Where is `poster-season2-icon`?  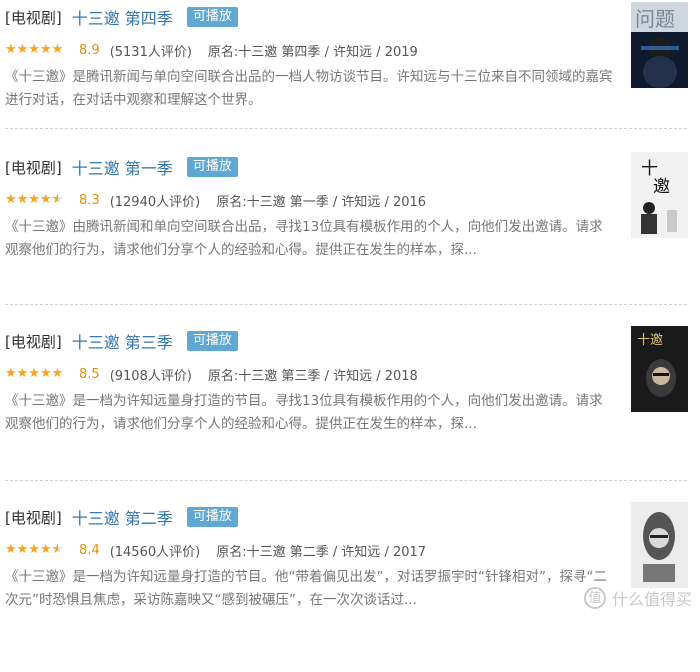 poster-season2-icon is located at coordinates (659, 545).